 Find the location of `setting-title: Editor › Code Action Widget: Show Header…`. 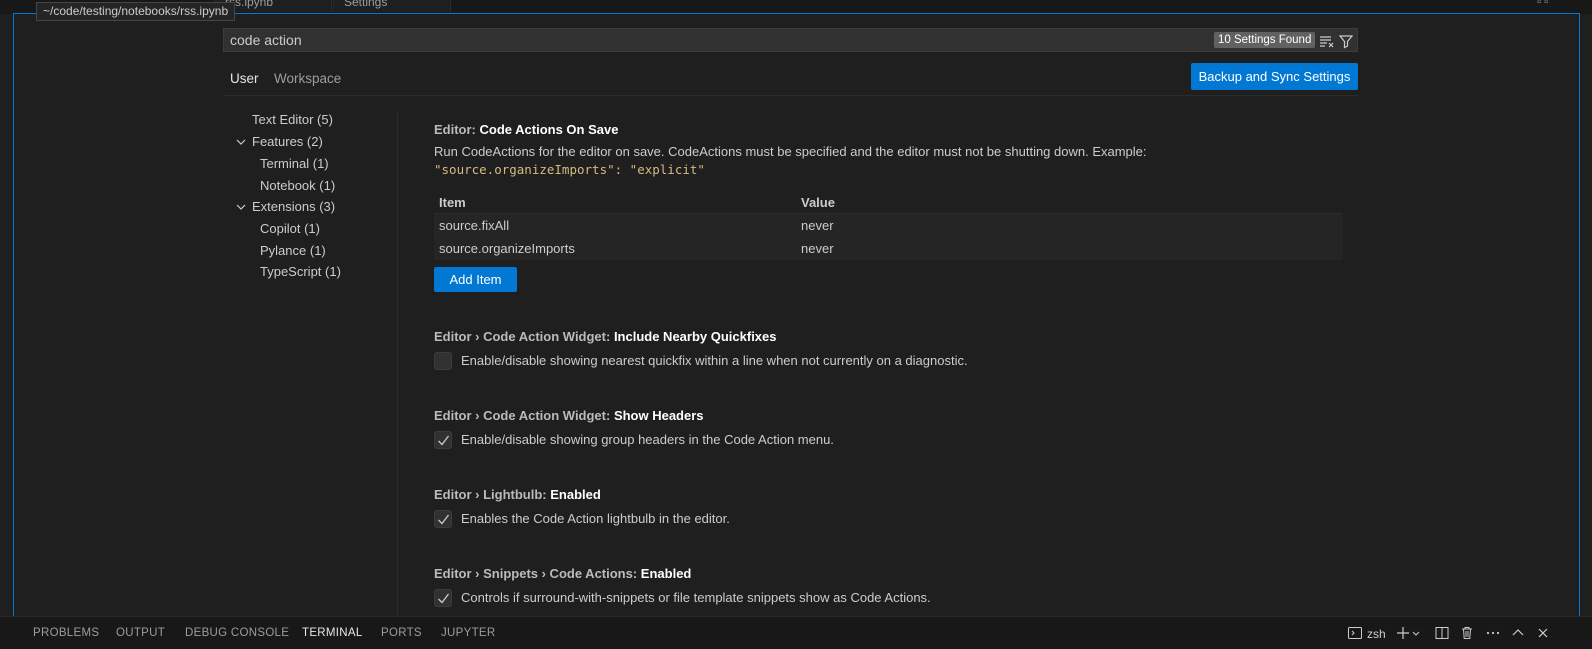

setting-title: Editor › Code Action Widget: Show Header… is located at coordinates (889, 416).